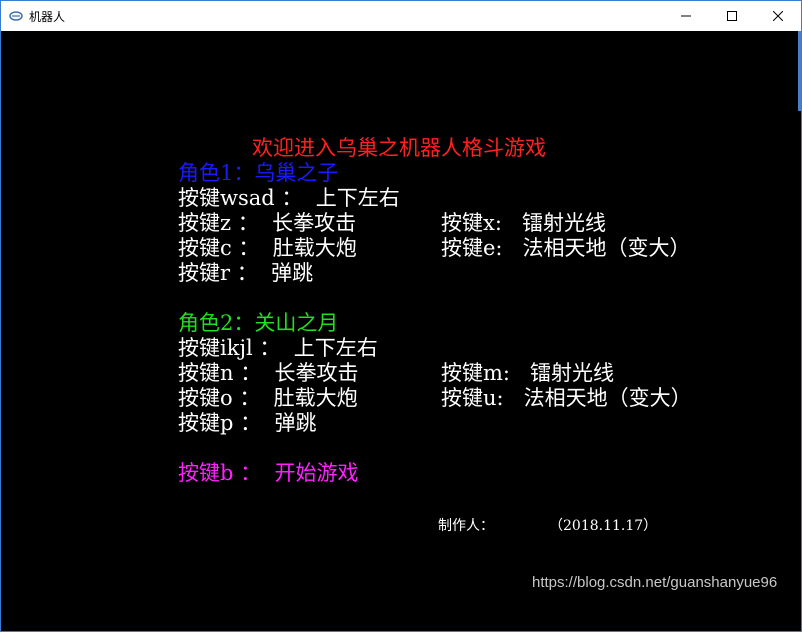 Image resolution: width=802 pixels, height=632 pixels. Describe the element at coordinates (258, 323) in the screenshot. I see `role2-header: 角色2：关山之月` at that location.